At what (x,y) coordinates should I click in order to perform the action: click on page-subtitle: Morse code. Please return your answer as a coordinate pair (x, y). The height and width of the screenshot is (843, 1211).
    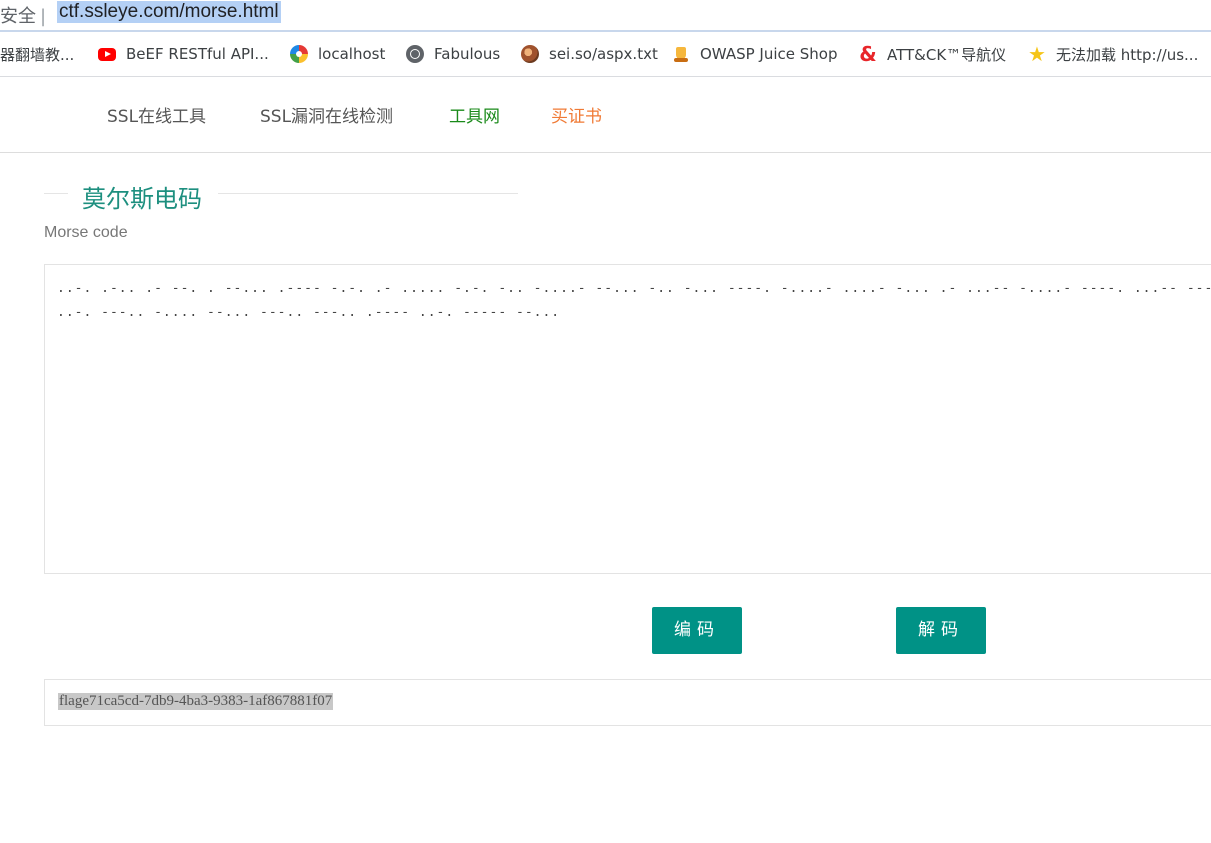
    Looking at the image, I should click on (86, 232).